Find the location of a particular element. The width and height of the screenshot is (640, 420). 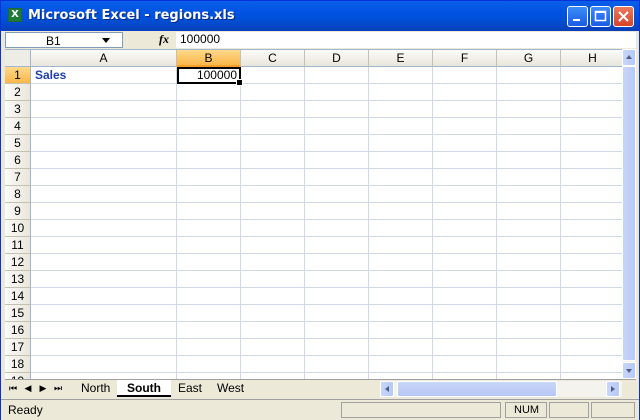

window-title: Microsoft Excel - regions.xls is located at coordinates (131, 15).